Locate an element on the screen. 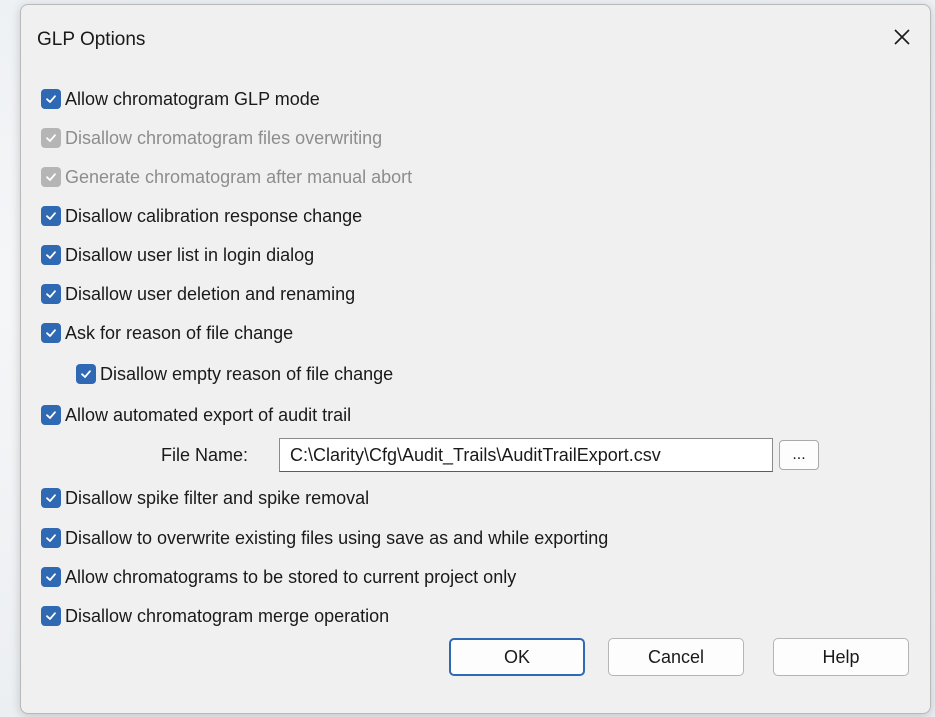 This screenshot has width=935, height=717. option-label: Generate chromatogram after manual abort is located at coordinates (239, 176).